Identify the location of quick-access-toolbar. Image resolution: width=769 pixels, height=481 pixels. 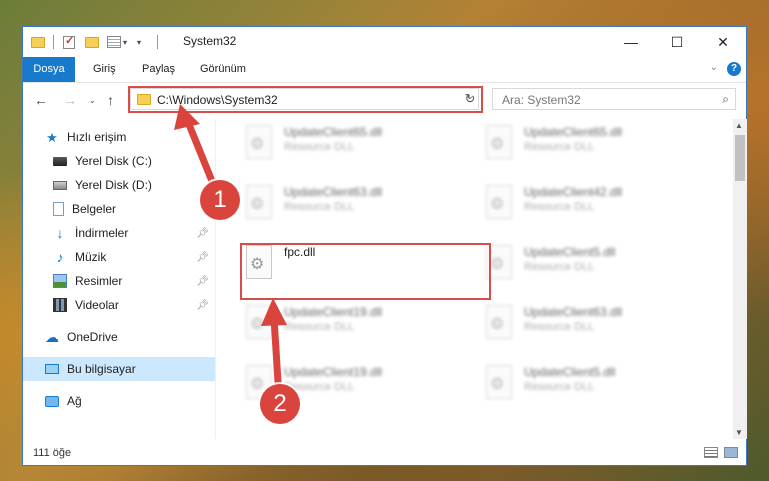
(38, 42).